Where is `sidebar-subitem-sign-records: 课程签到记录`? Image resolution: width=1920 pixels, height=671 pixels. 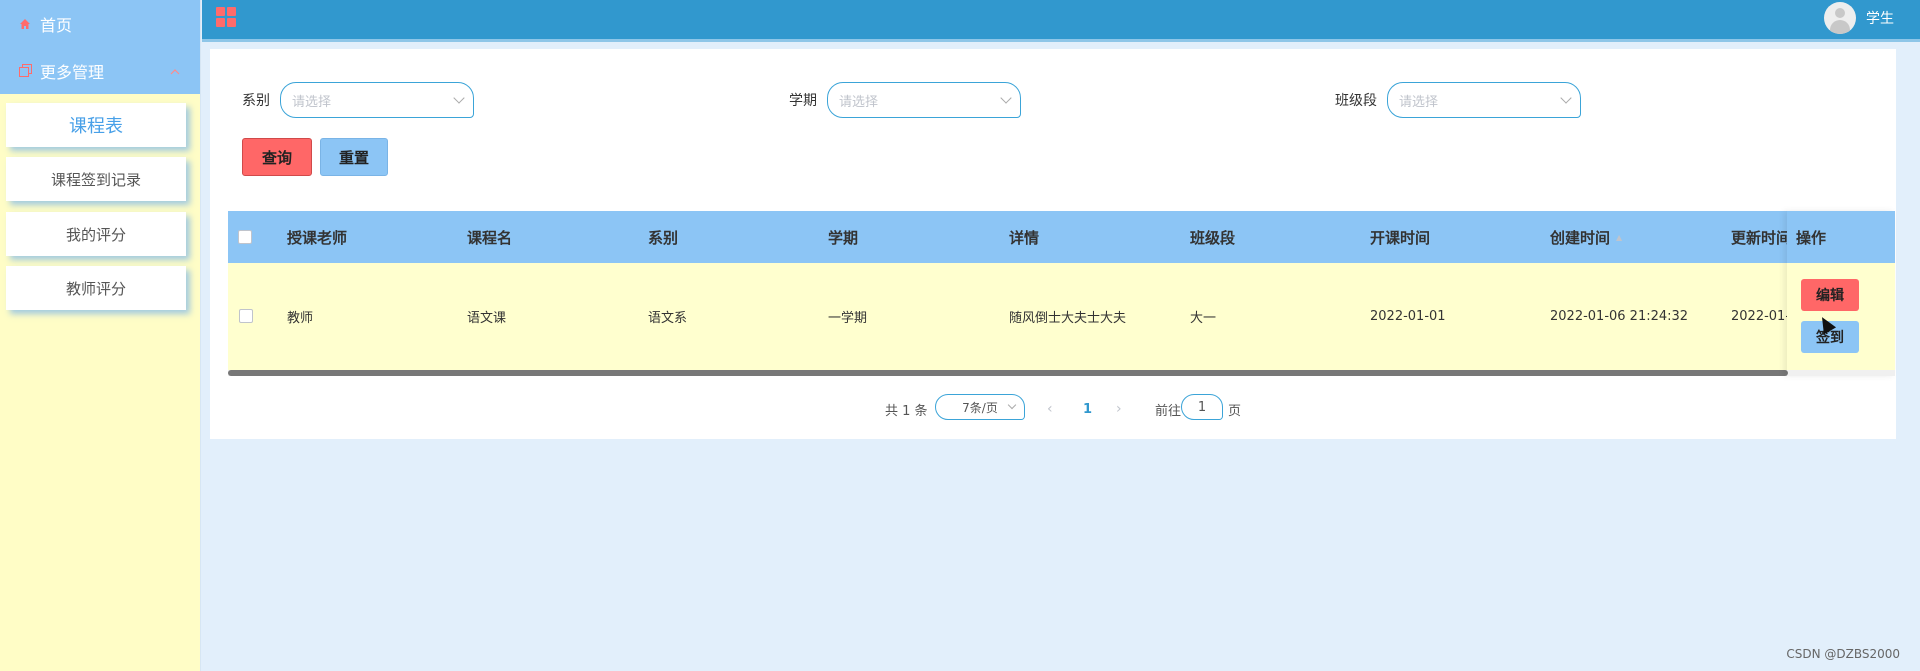
sidebar-subitem-sign-records: 课程签到记录 is located at coordinates (96, 179).